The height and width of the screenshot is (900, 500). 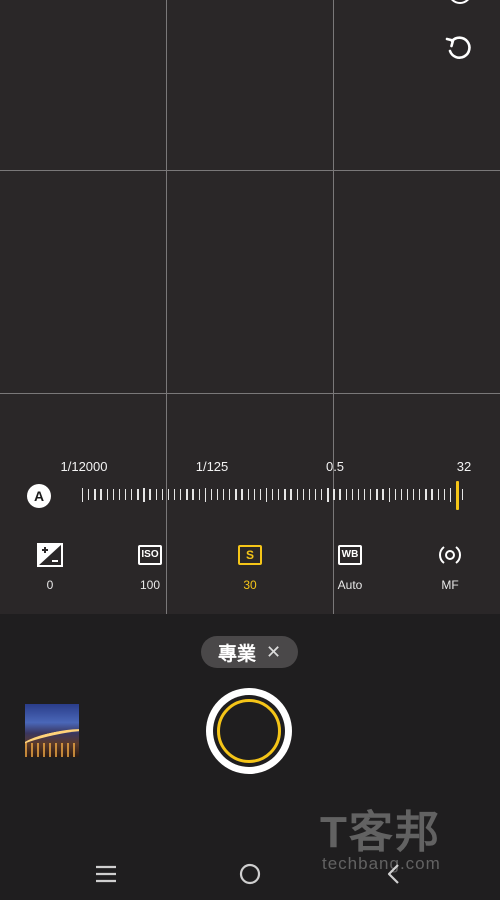 What do you see at coordinates (450, 555) in the screenshot?
I see `focus-icon` at bounding box center [450, 555].